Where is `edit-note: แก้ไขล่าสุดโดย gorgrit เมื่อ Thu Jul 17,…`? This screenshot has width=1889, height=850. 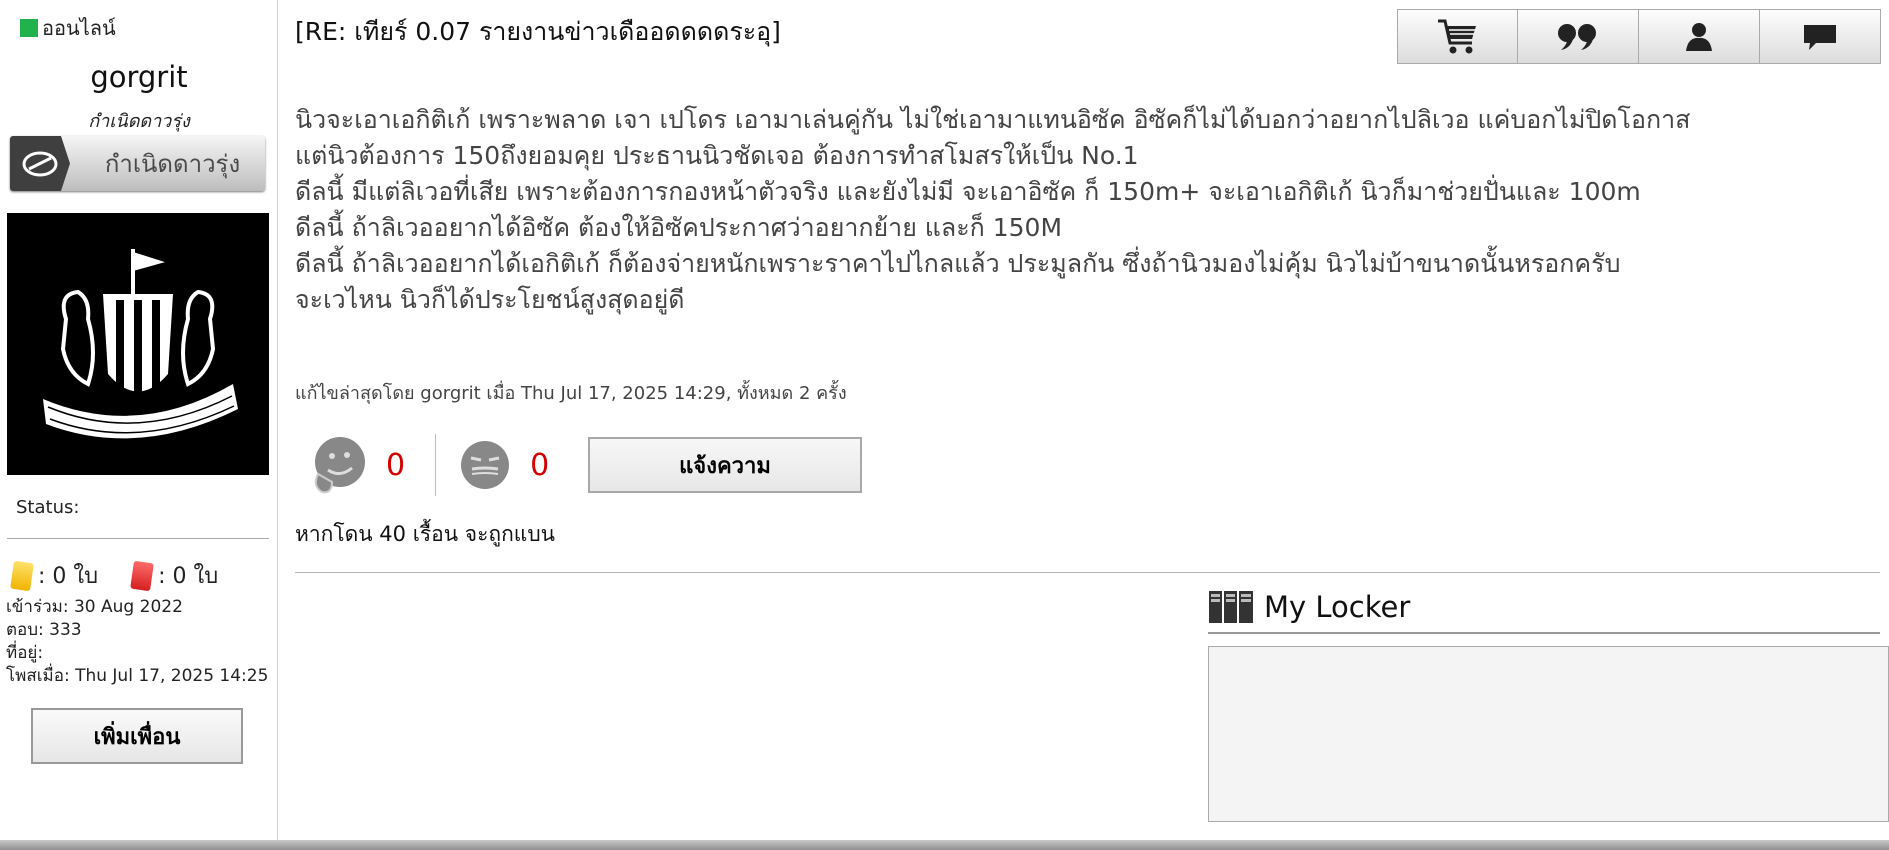 edit-note: แก้ไขล่าสุดโดย gorgrit เมื่อ Thu Jul 17,… is located at coordinates (571, 393).